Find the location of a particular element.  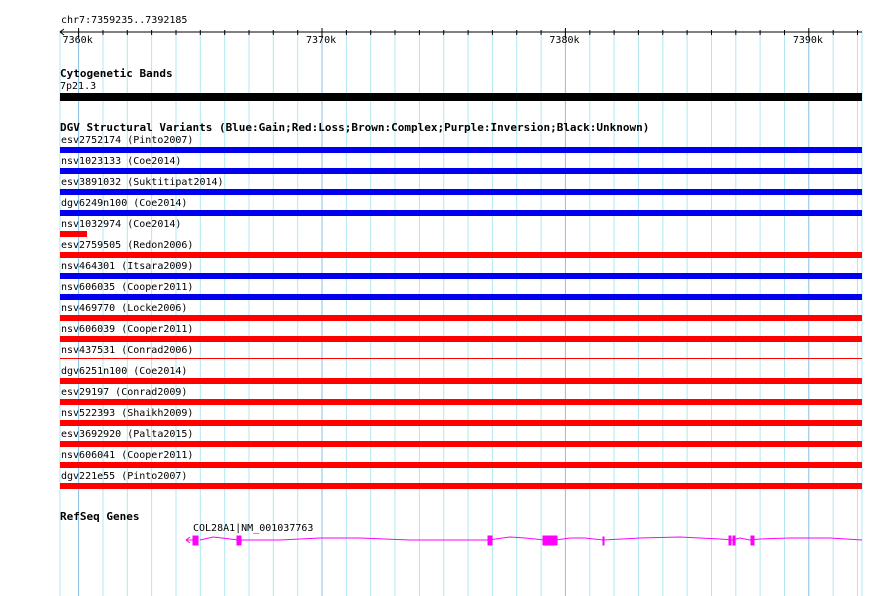

variant-label: dgv6251n100 (Coe2014) is located at coordinates (124, 371).